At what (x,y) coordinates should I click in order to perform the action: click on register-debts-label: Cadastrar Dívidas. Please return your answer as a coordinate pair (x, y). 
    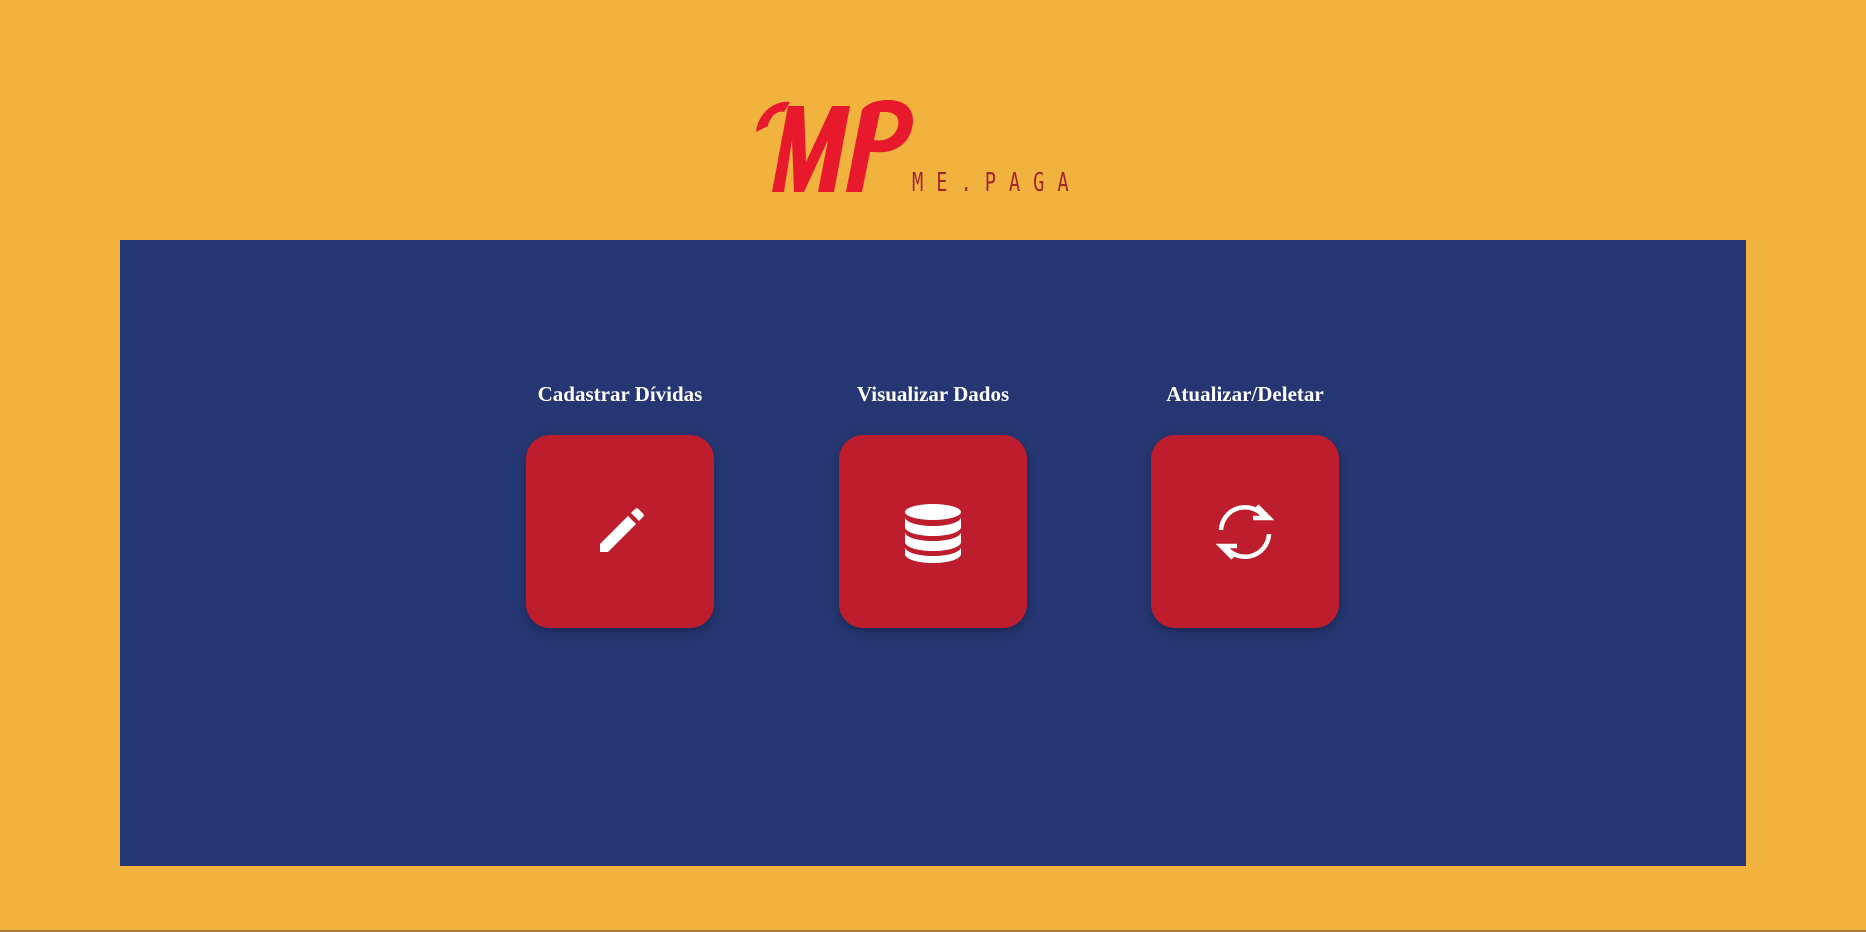
    Looking at the image, I should click on (620, 394).